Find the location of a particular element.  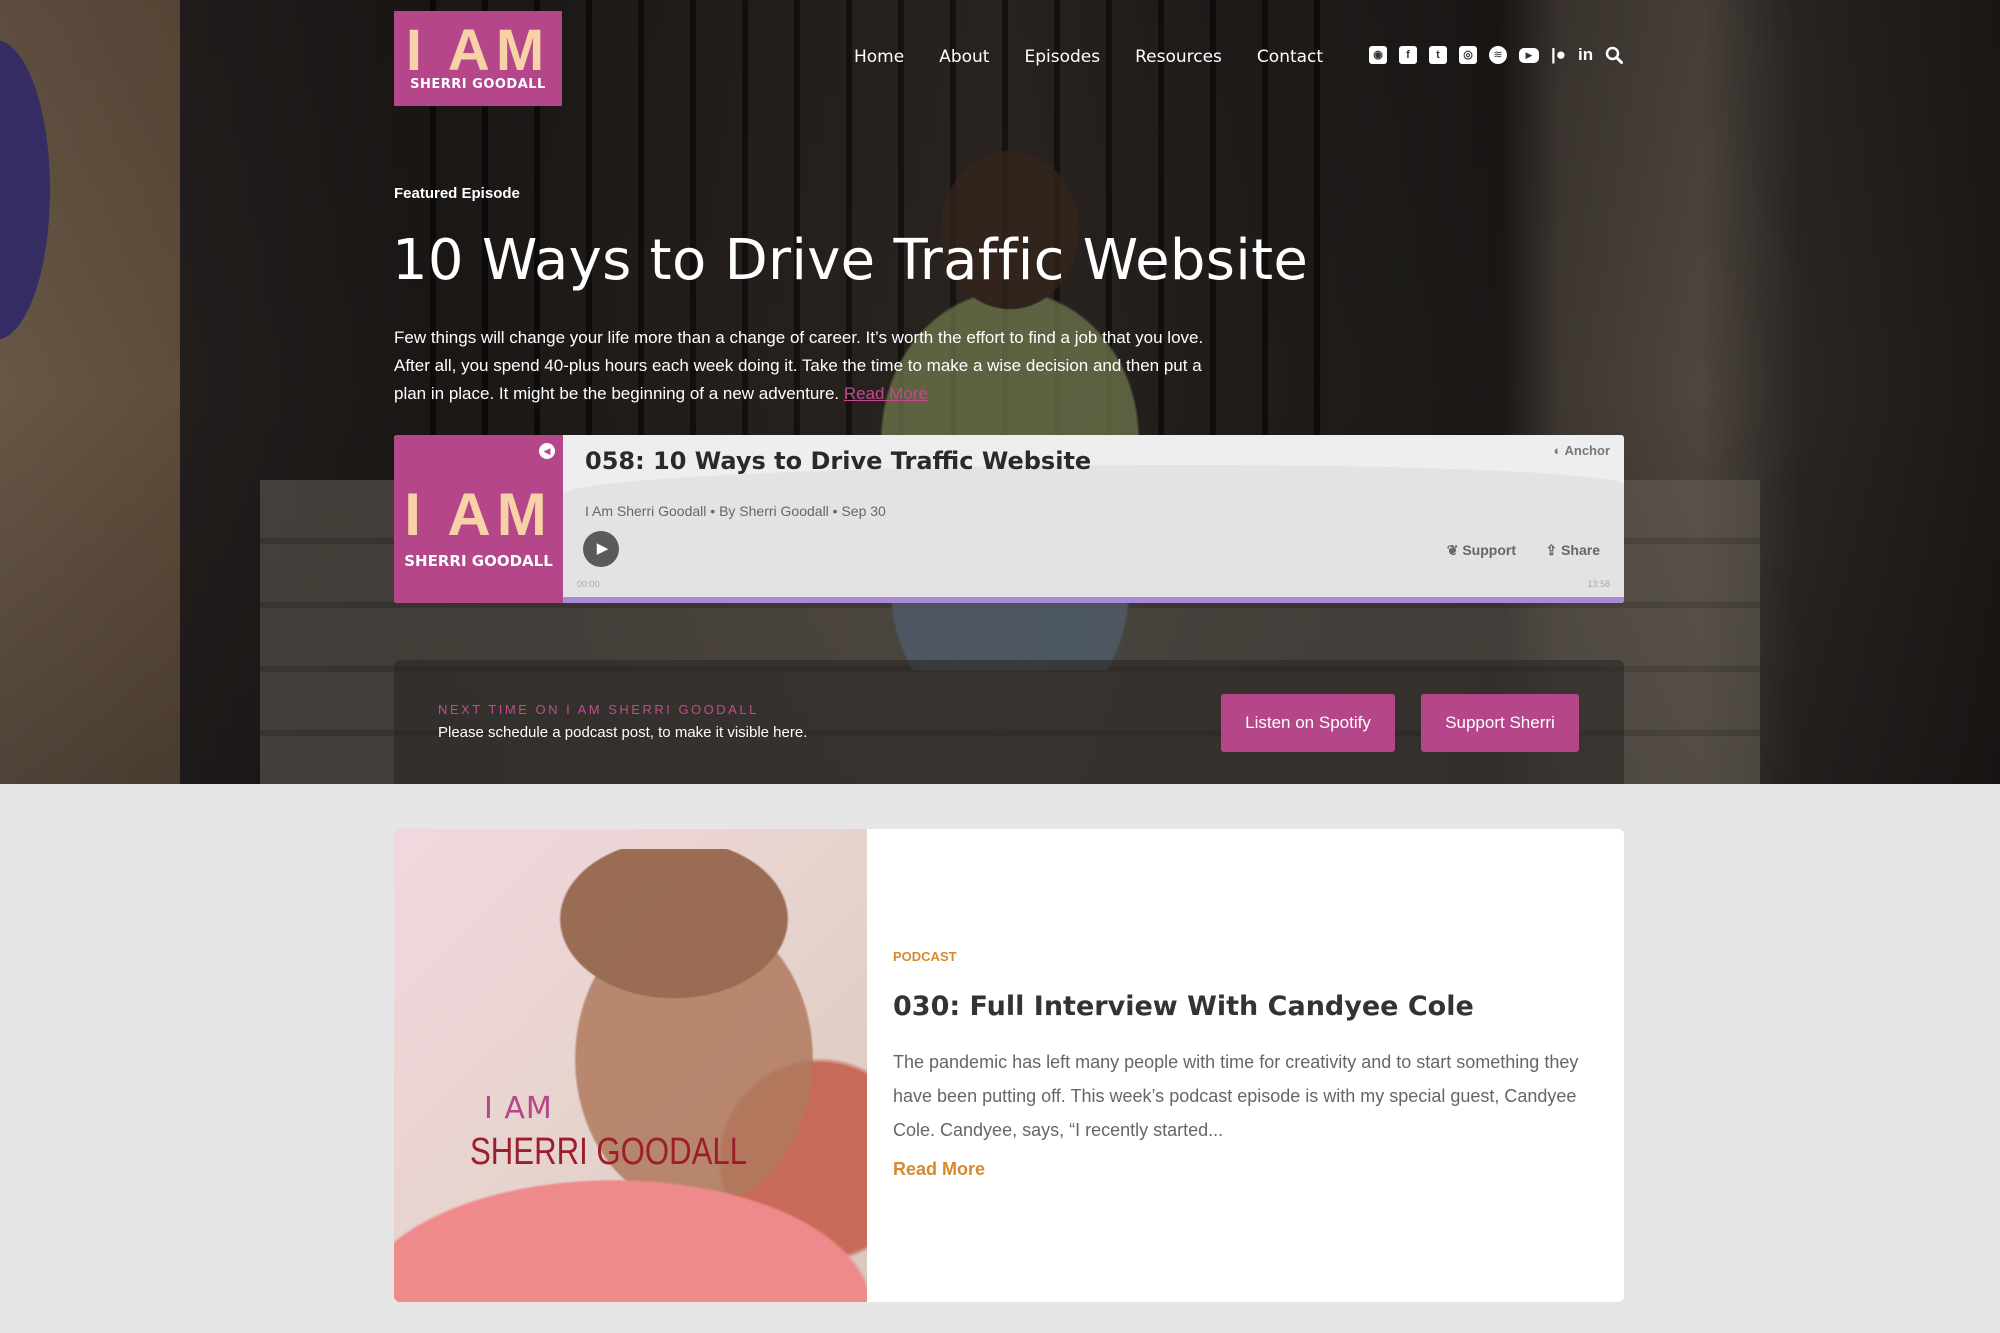

share-button: ⇪ Share is located at coordinates (1572, 550).